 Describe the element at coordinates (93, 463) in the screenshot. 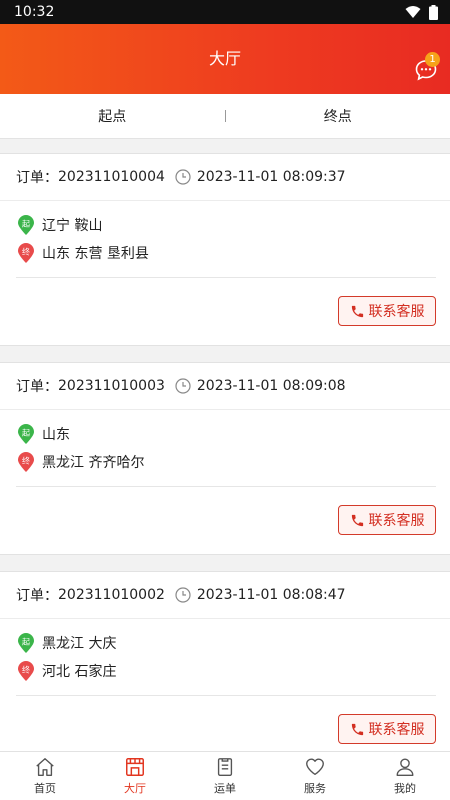

I see `route-to: 黑龙江 齐齐哈尔` at that location.